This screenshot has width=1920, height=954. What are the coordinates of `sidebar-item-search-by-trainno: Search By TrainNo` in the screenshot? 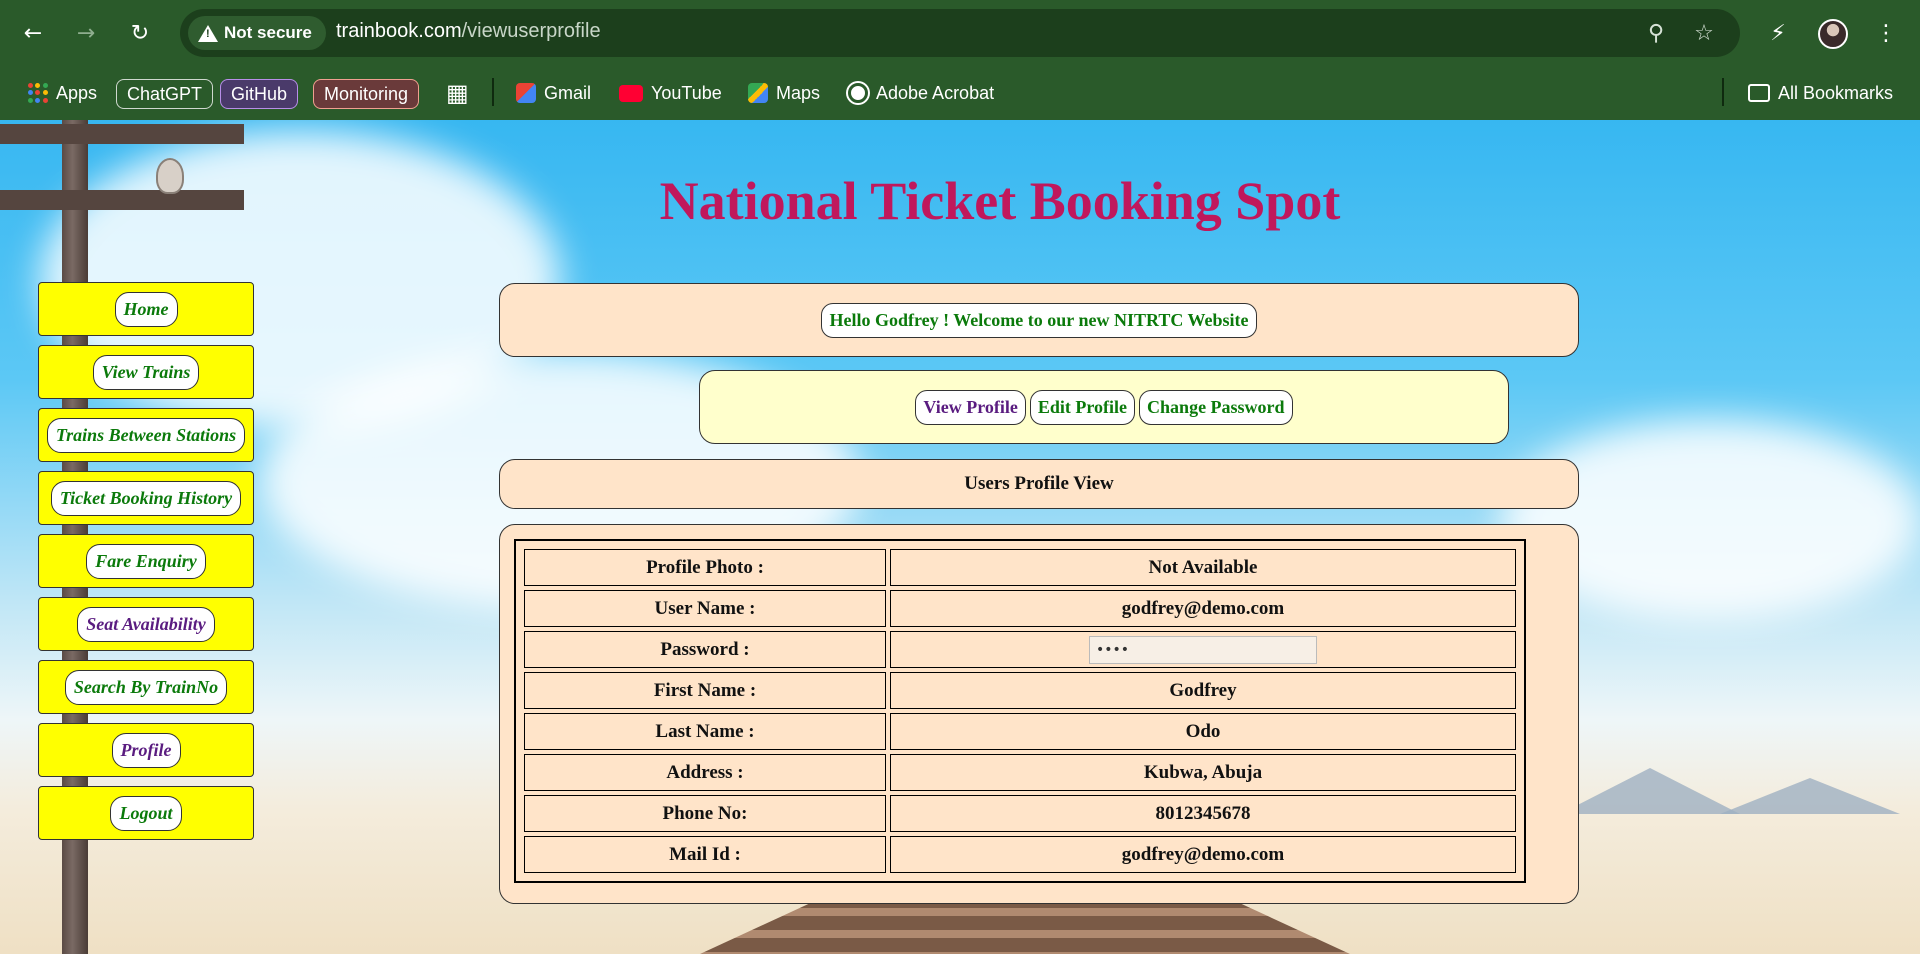 It's located at (146, 687).